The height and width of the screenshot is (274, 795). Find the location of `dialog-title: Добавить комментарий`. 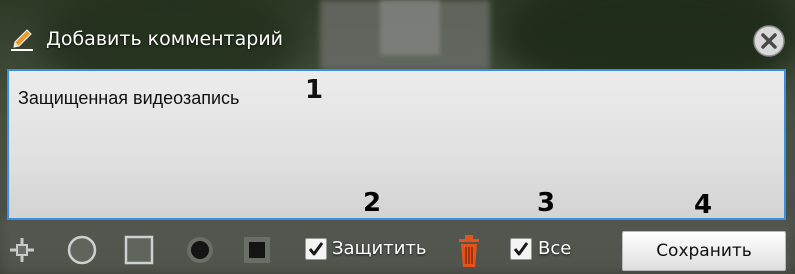

dialog-title: Добавить комментарий is located at coordinates (165, 39).